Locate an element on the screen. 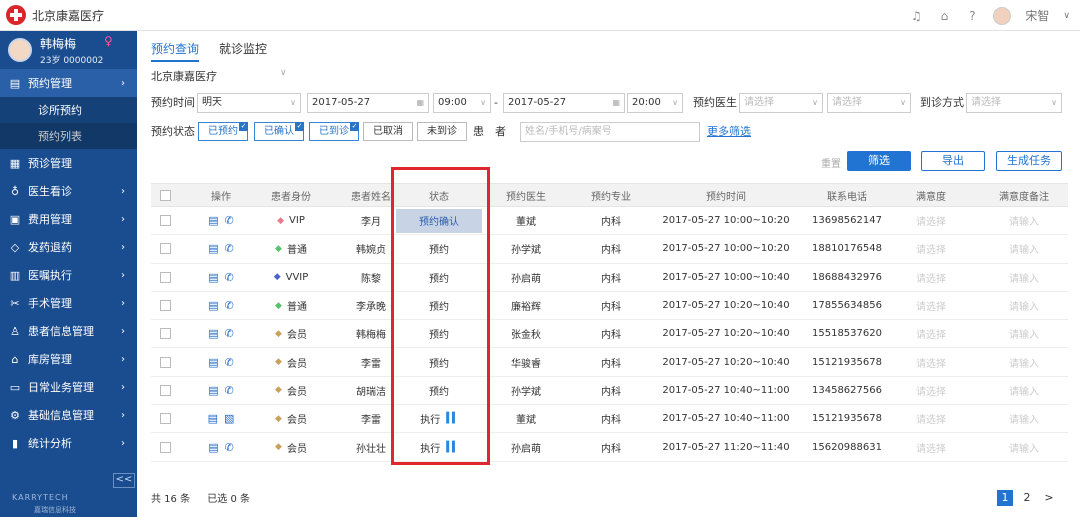 This screenshot has height=517, width=1080. sidebar-item-basic: ⚙ 基础信息管理 › is located at coordinates (68, 415).